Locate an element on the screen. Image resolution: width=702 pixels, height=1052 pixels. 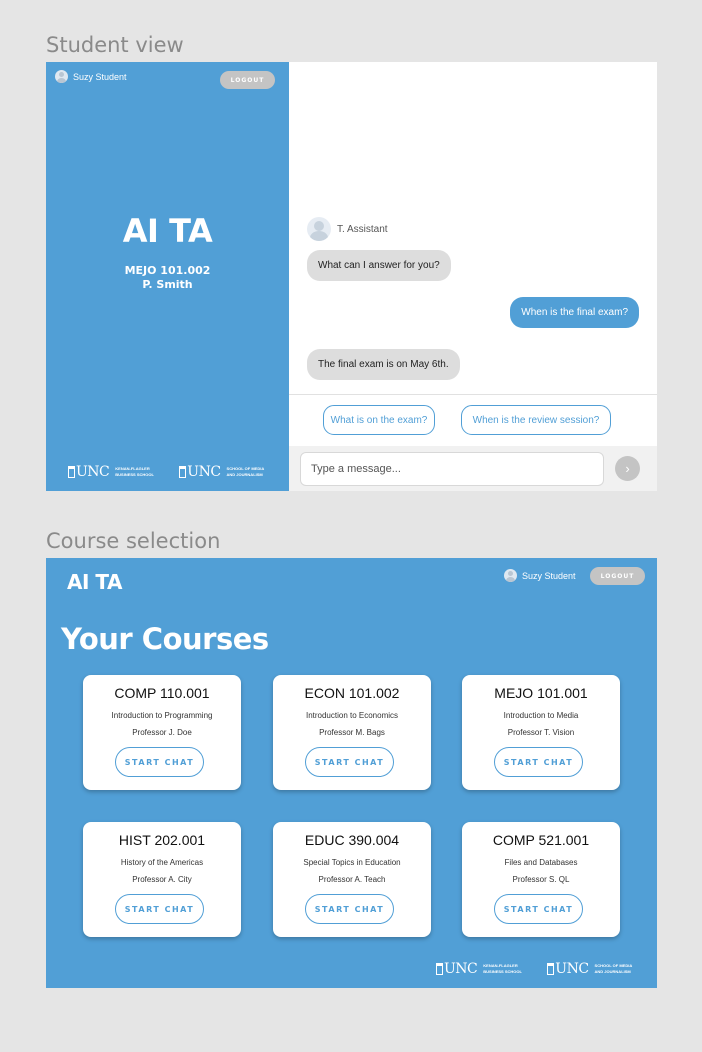
course-code: ECON 101.002 is located at coordinates (352, 693).